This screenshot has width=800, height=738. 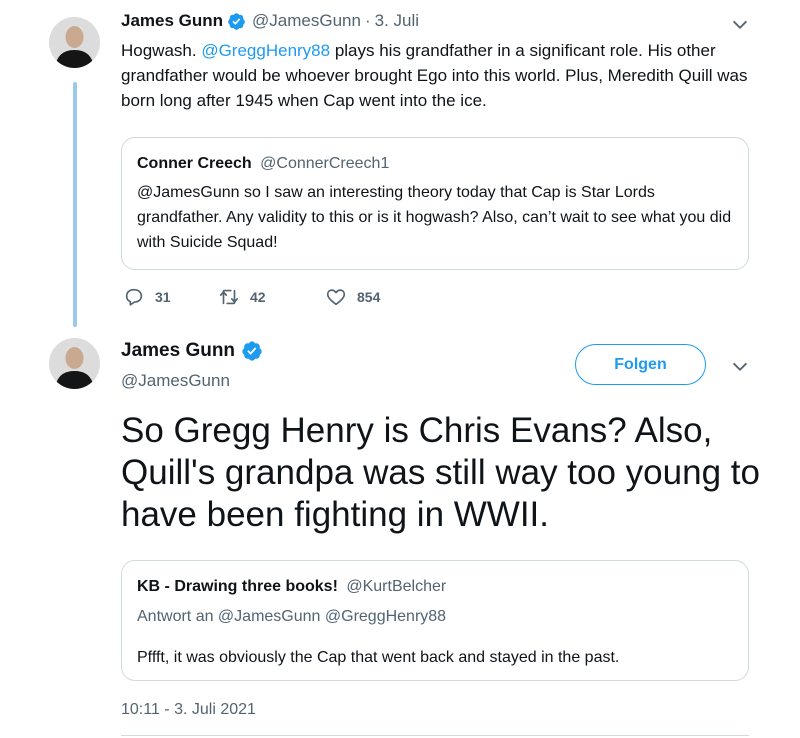 I want to click on divider, so click(x=435, y=735).